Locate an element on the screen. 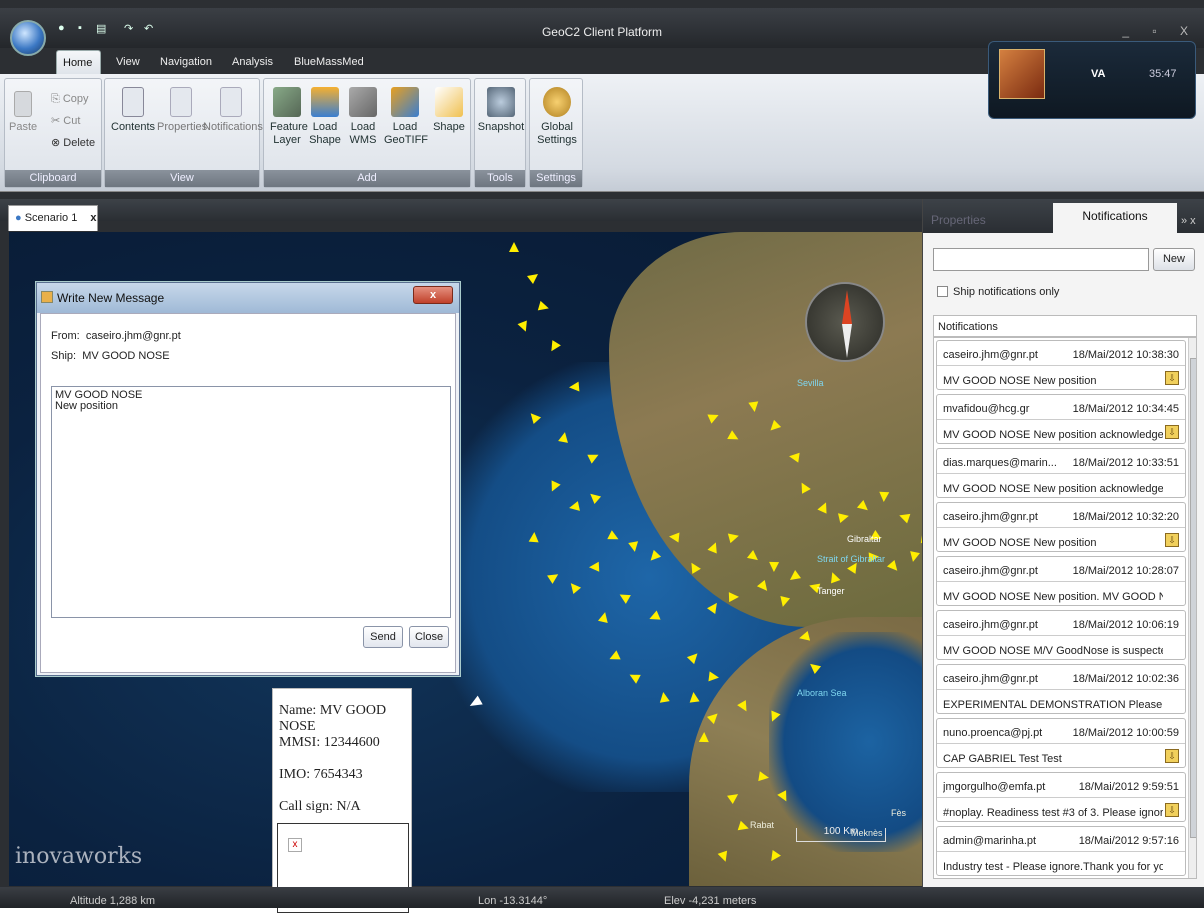 The height and width of the screenshot is (913, 1204). cut-button: ✂ Cut is located at coordinates (65, 121).